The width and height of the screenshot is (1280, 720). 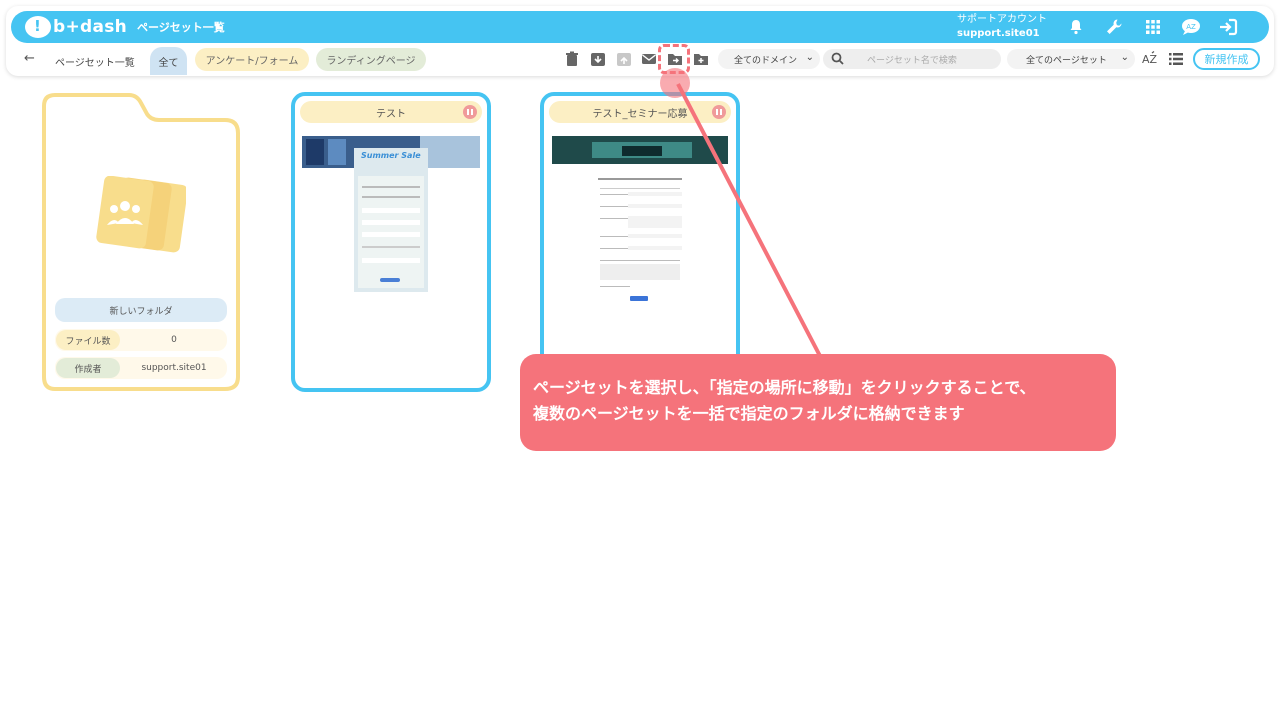 I want to click on callout-line-2: 複数のページセットを一括で指定のフォルダに格納できます, so click(x=749, y=413).